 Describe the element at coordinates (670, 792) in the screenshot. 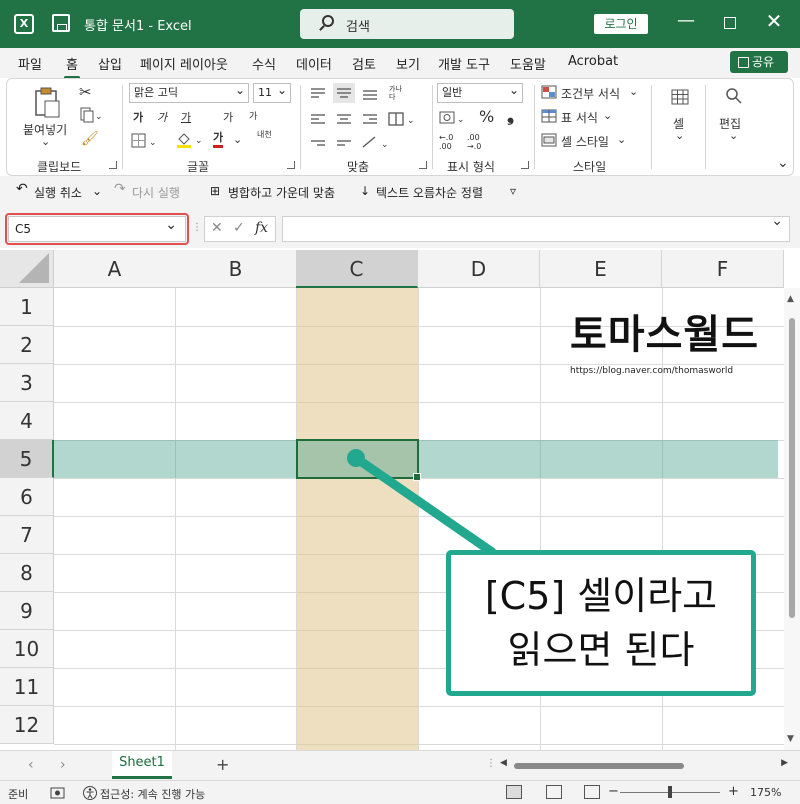

I see `zoom-slider-thumb` at that location.